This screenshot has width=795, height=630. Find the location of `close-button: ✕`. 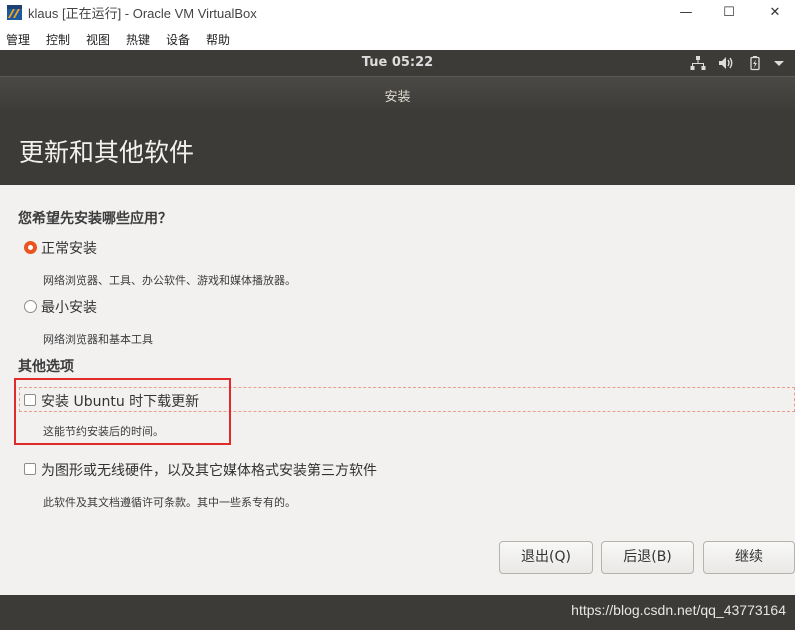

close-button: ✕ is located at coordinates (773, 12).